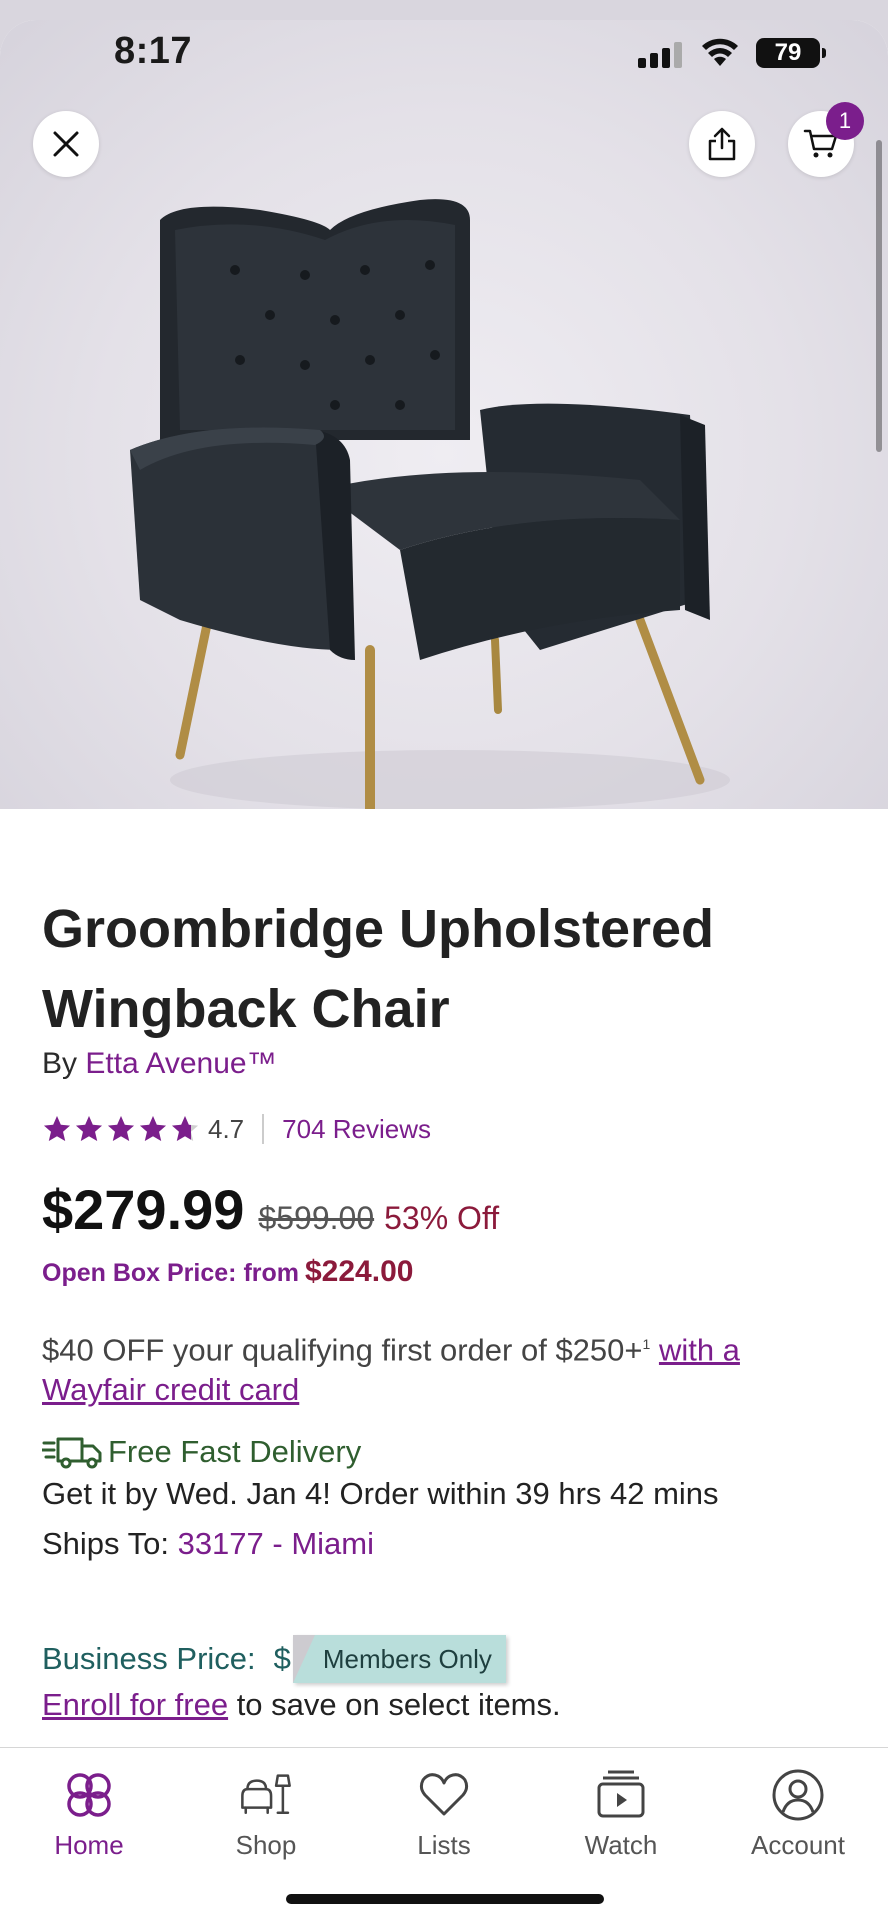 The image size is (888, 1920). Describe the element at coordinates (399, 1659) in the screenshot. I see `members-only-tag: Members Only` at that location.